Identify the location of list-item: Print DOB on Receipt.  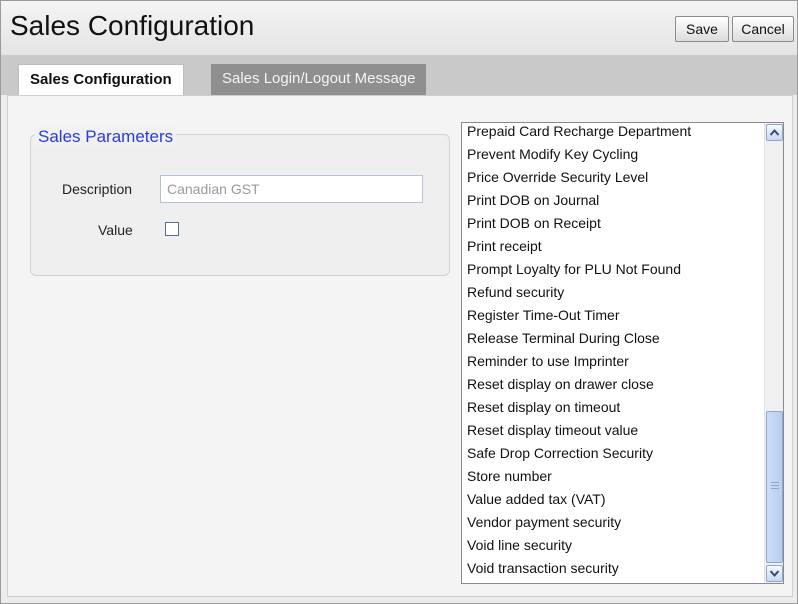
(534, 223).